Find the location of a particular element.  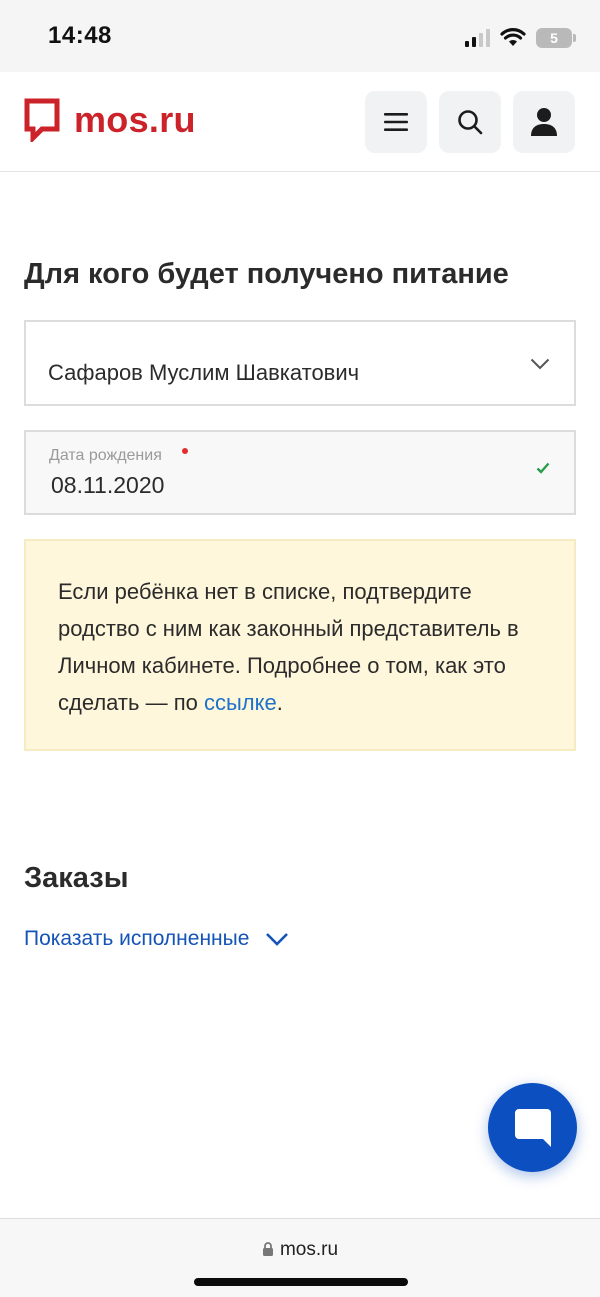

url-display: mos.ru is located at coordinates (300, 1250).